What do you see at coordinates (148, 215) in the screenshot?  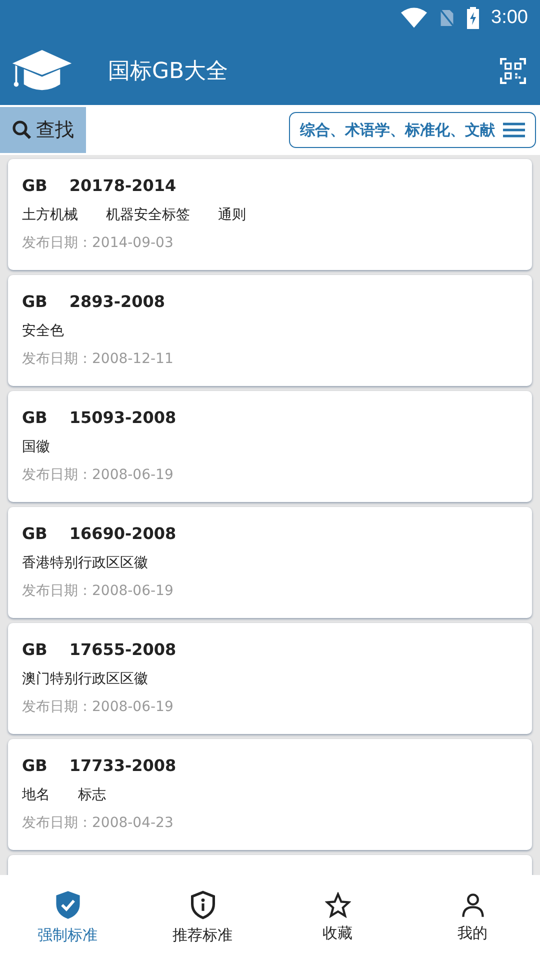 I see `standard-term: 机器安全标签` at bounding box center [148, 215].